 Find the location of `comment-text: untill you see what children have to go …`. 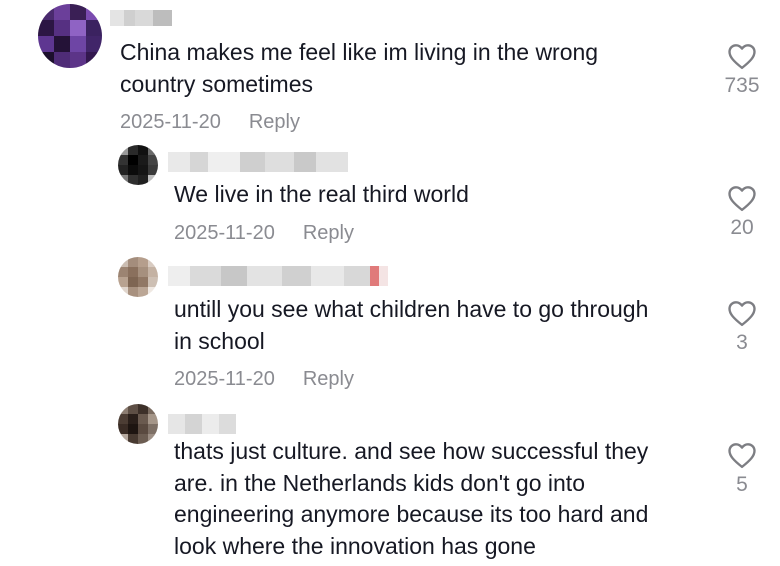

comment-text: untill you see what children have to go … is located at coordinates (411, 325).